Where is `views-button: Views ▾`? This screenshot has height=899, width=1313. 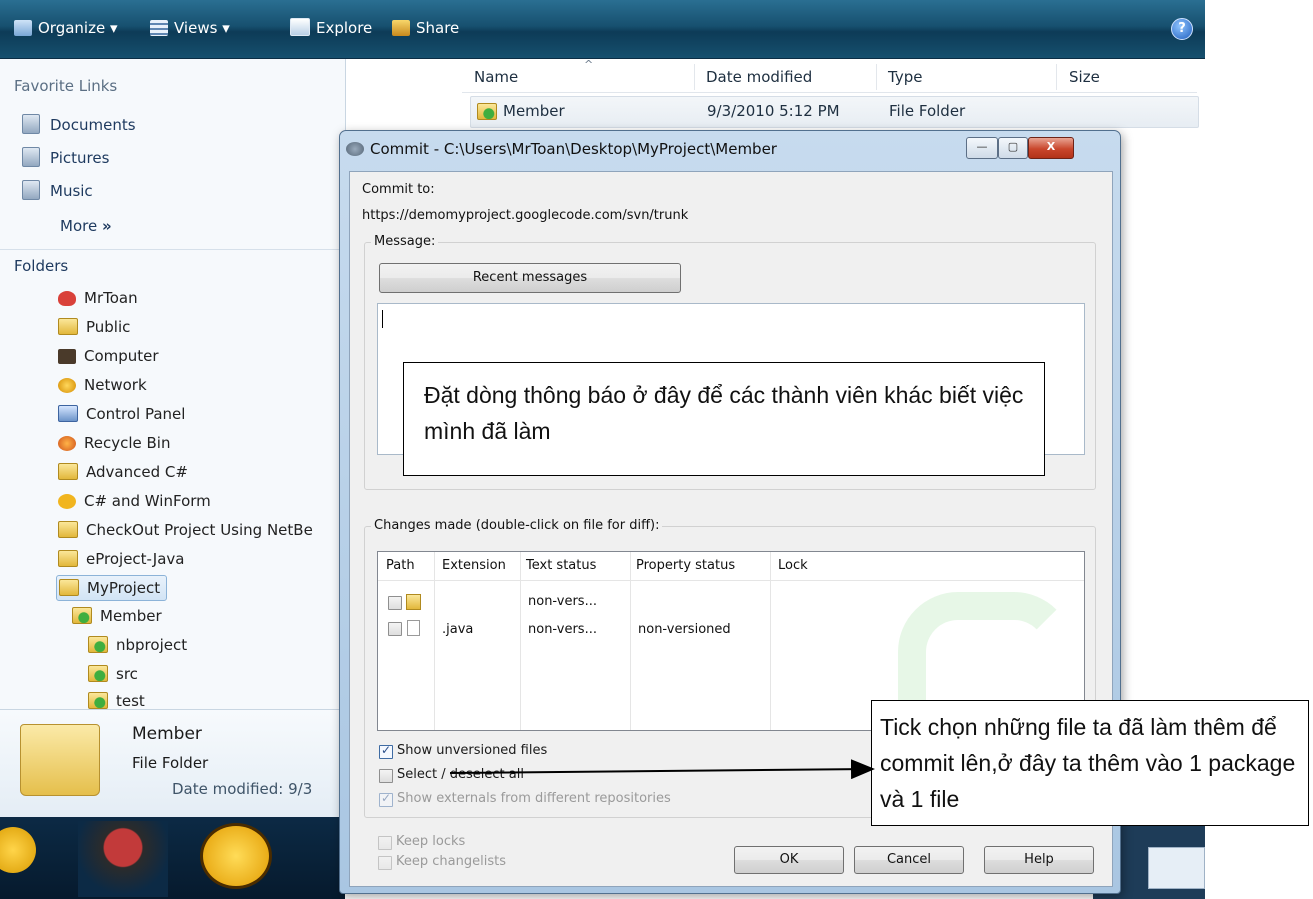 views-button: Views ▾ is located at coordinates (190, 28).